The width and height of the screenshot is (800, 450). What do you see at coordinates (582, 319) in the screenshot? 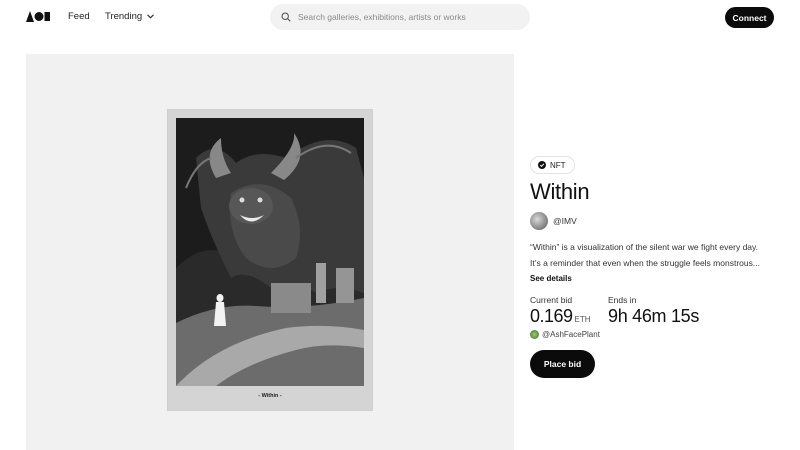
I see `current-bid-unit: ETH` at bounding box center [582, 319].